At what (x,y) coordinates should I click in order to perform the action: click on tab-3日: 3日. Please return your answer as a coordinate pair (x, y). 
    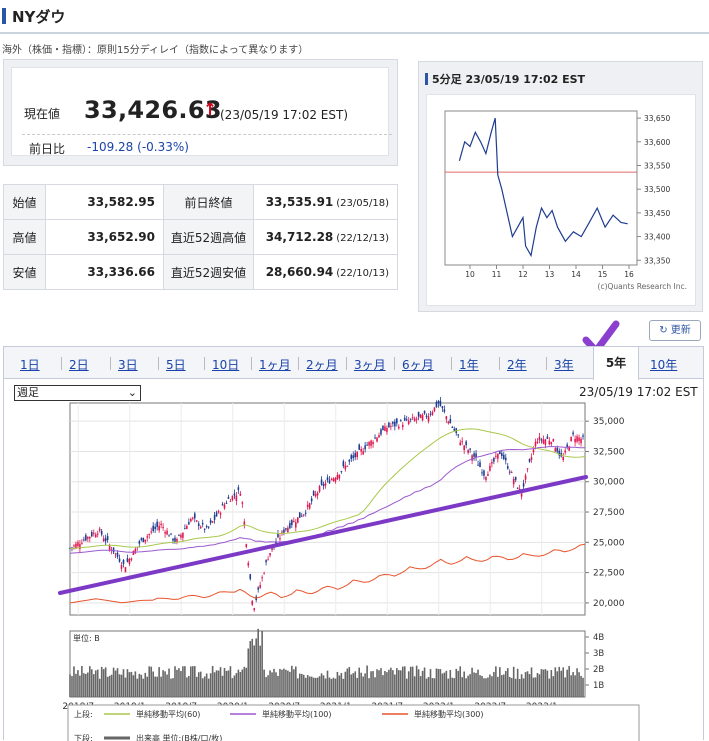
    Looking at the image, I should click on (128, 364).